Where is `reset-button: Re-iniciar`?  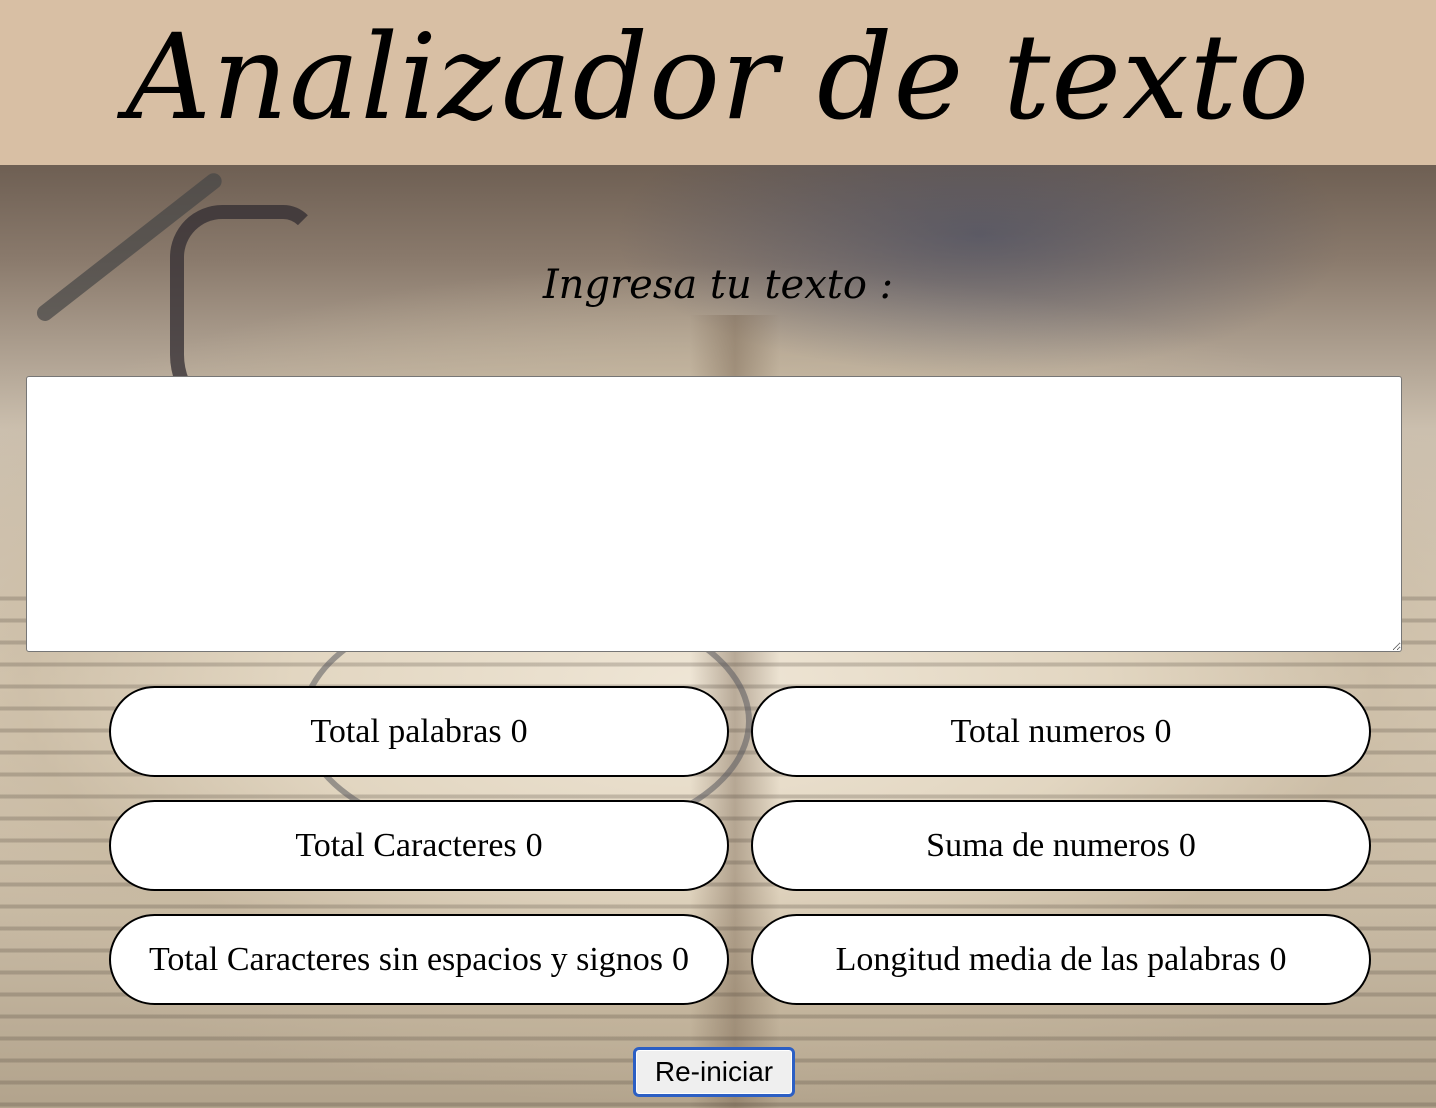
reset-button: Re-iniciar is located at coordinates (714, 1072).